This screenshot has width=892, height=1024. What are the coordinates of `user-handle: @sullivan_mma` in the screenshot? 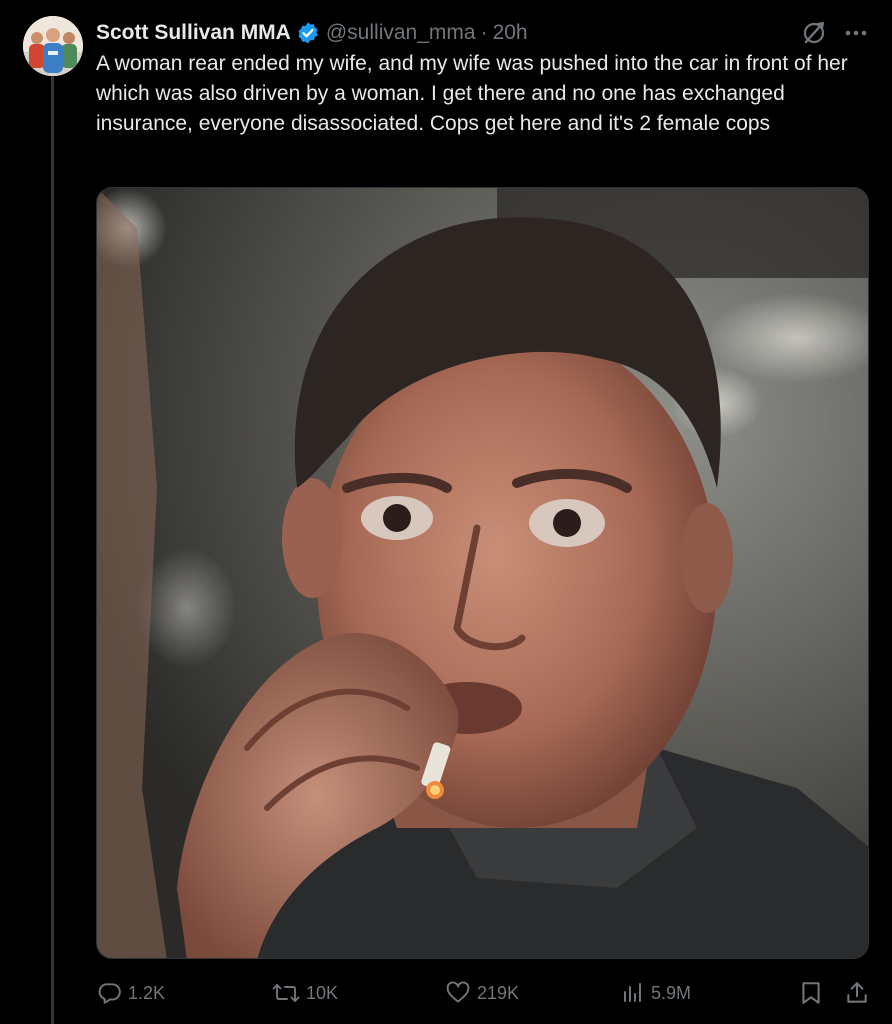 It's located at (401, 33).